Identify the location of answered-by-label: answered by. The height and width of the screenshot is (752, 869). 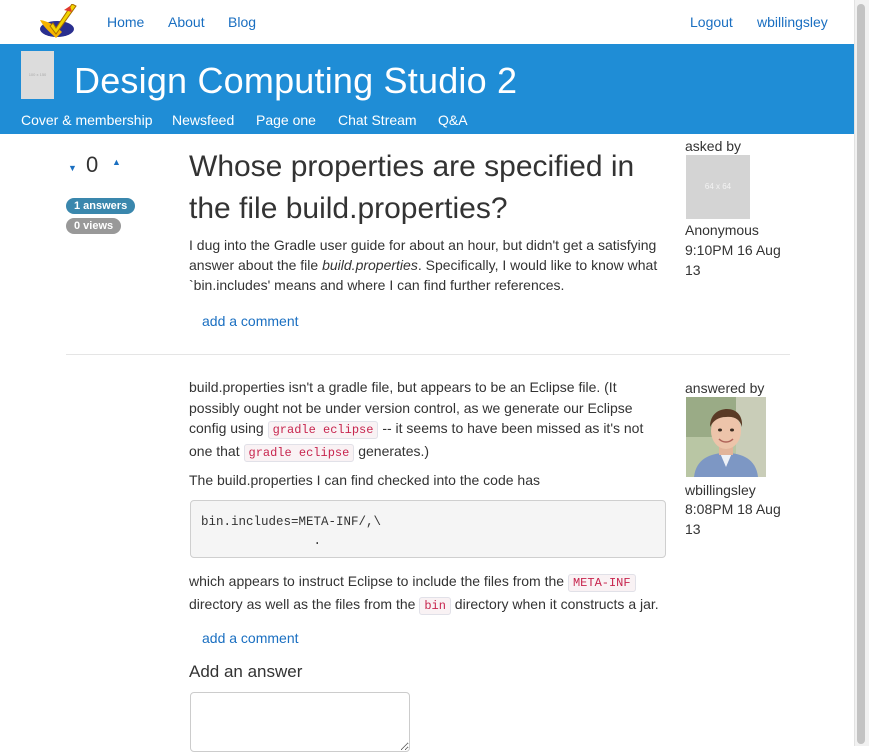
(725, 388).